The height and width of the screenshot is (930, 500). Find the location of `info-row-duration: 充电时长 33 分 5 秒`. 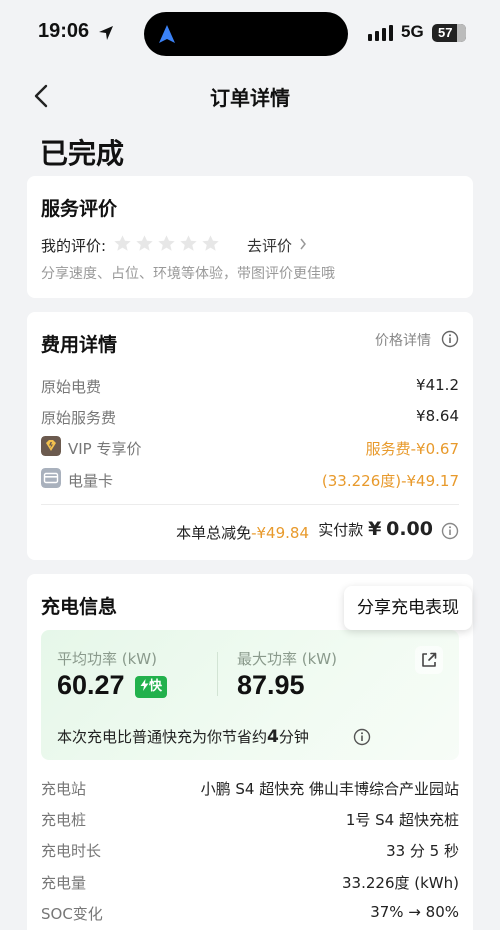

info-row-duration: 充电时长 33 分 5 秒 is located at coordinates (250, 849).